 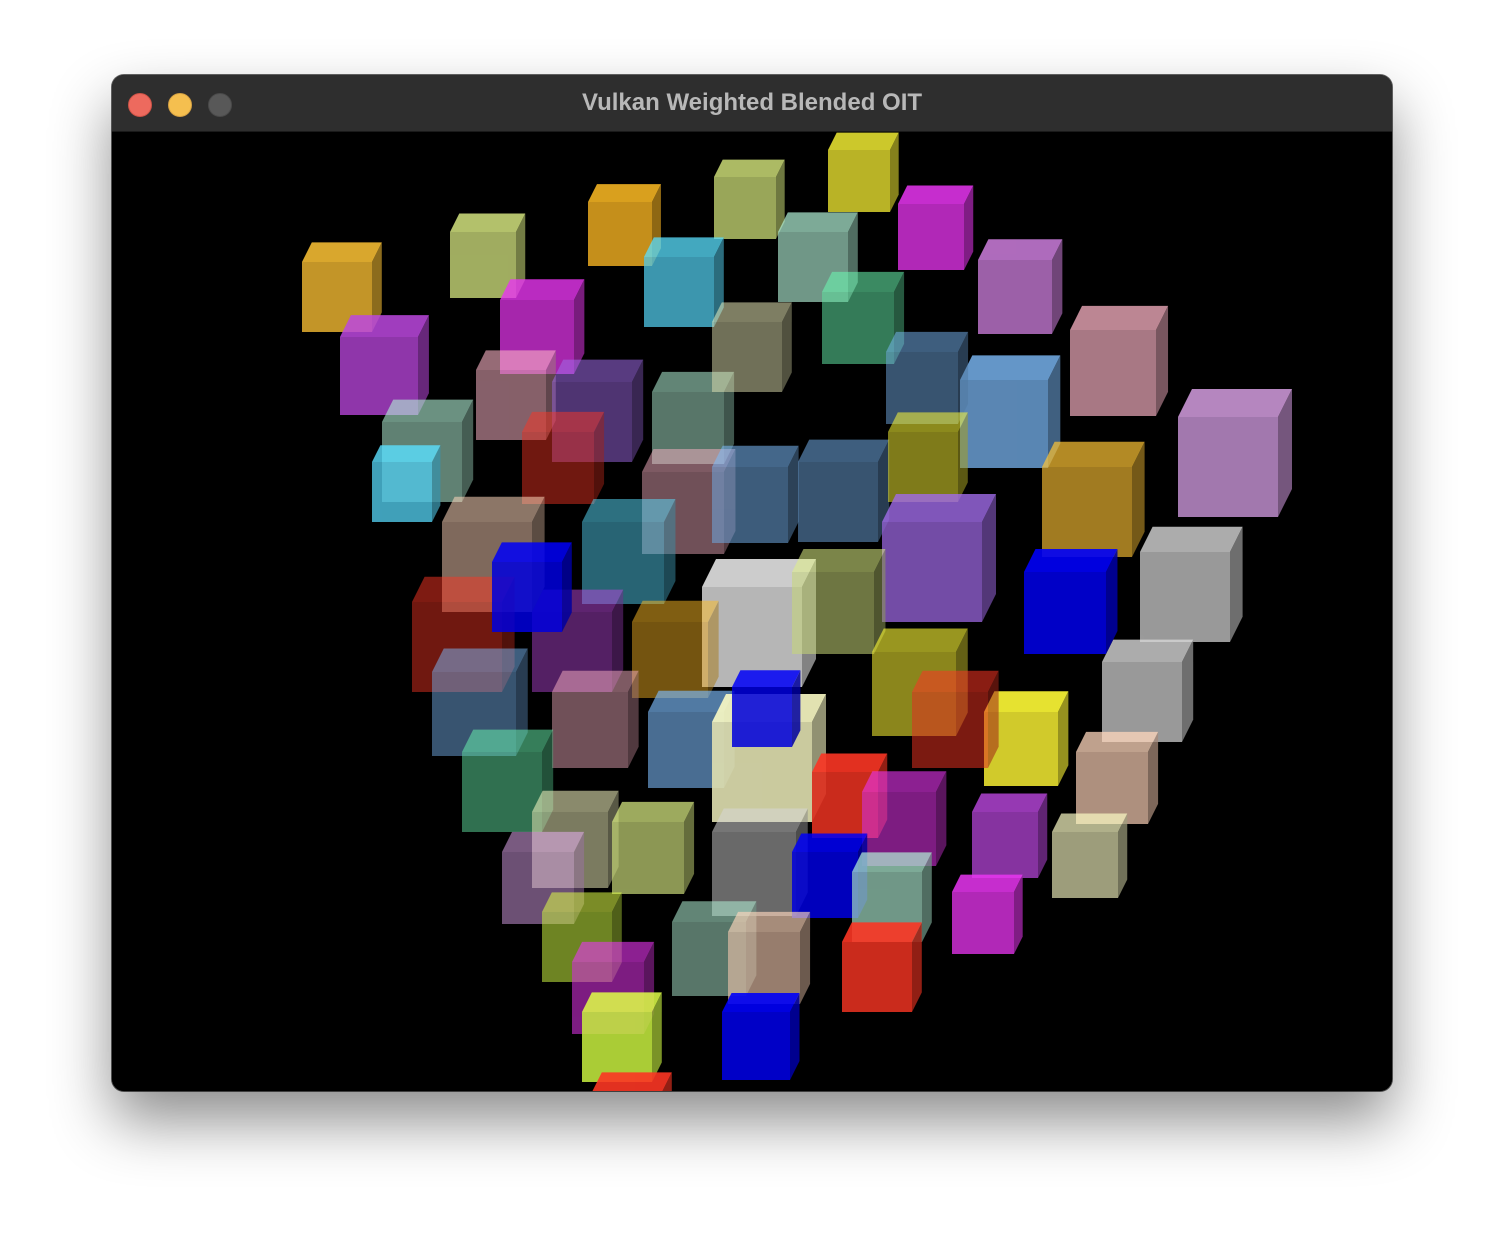 I want to click on window-title: Vulkan Weighted Blended OIT, so click(x=752, y=102).